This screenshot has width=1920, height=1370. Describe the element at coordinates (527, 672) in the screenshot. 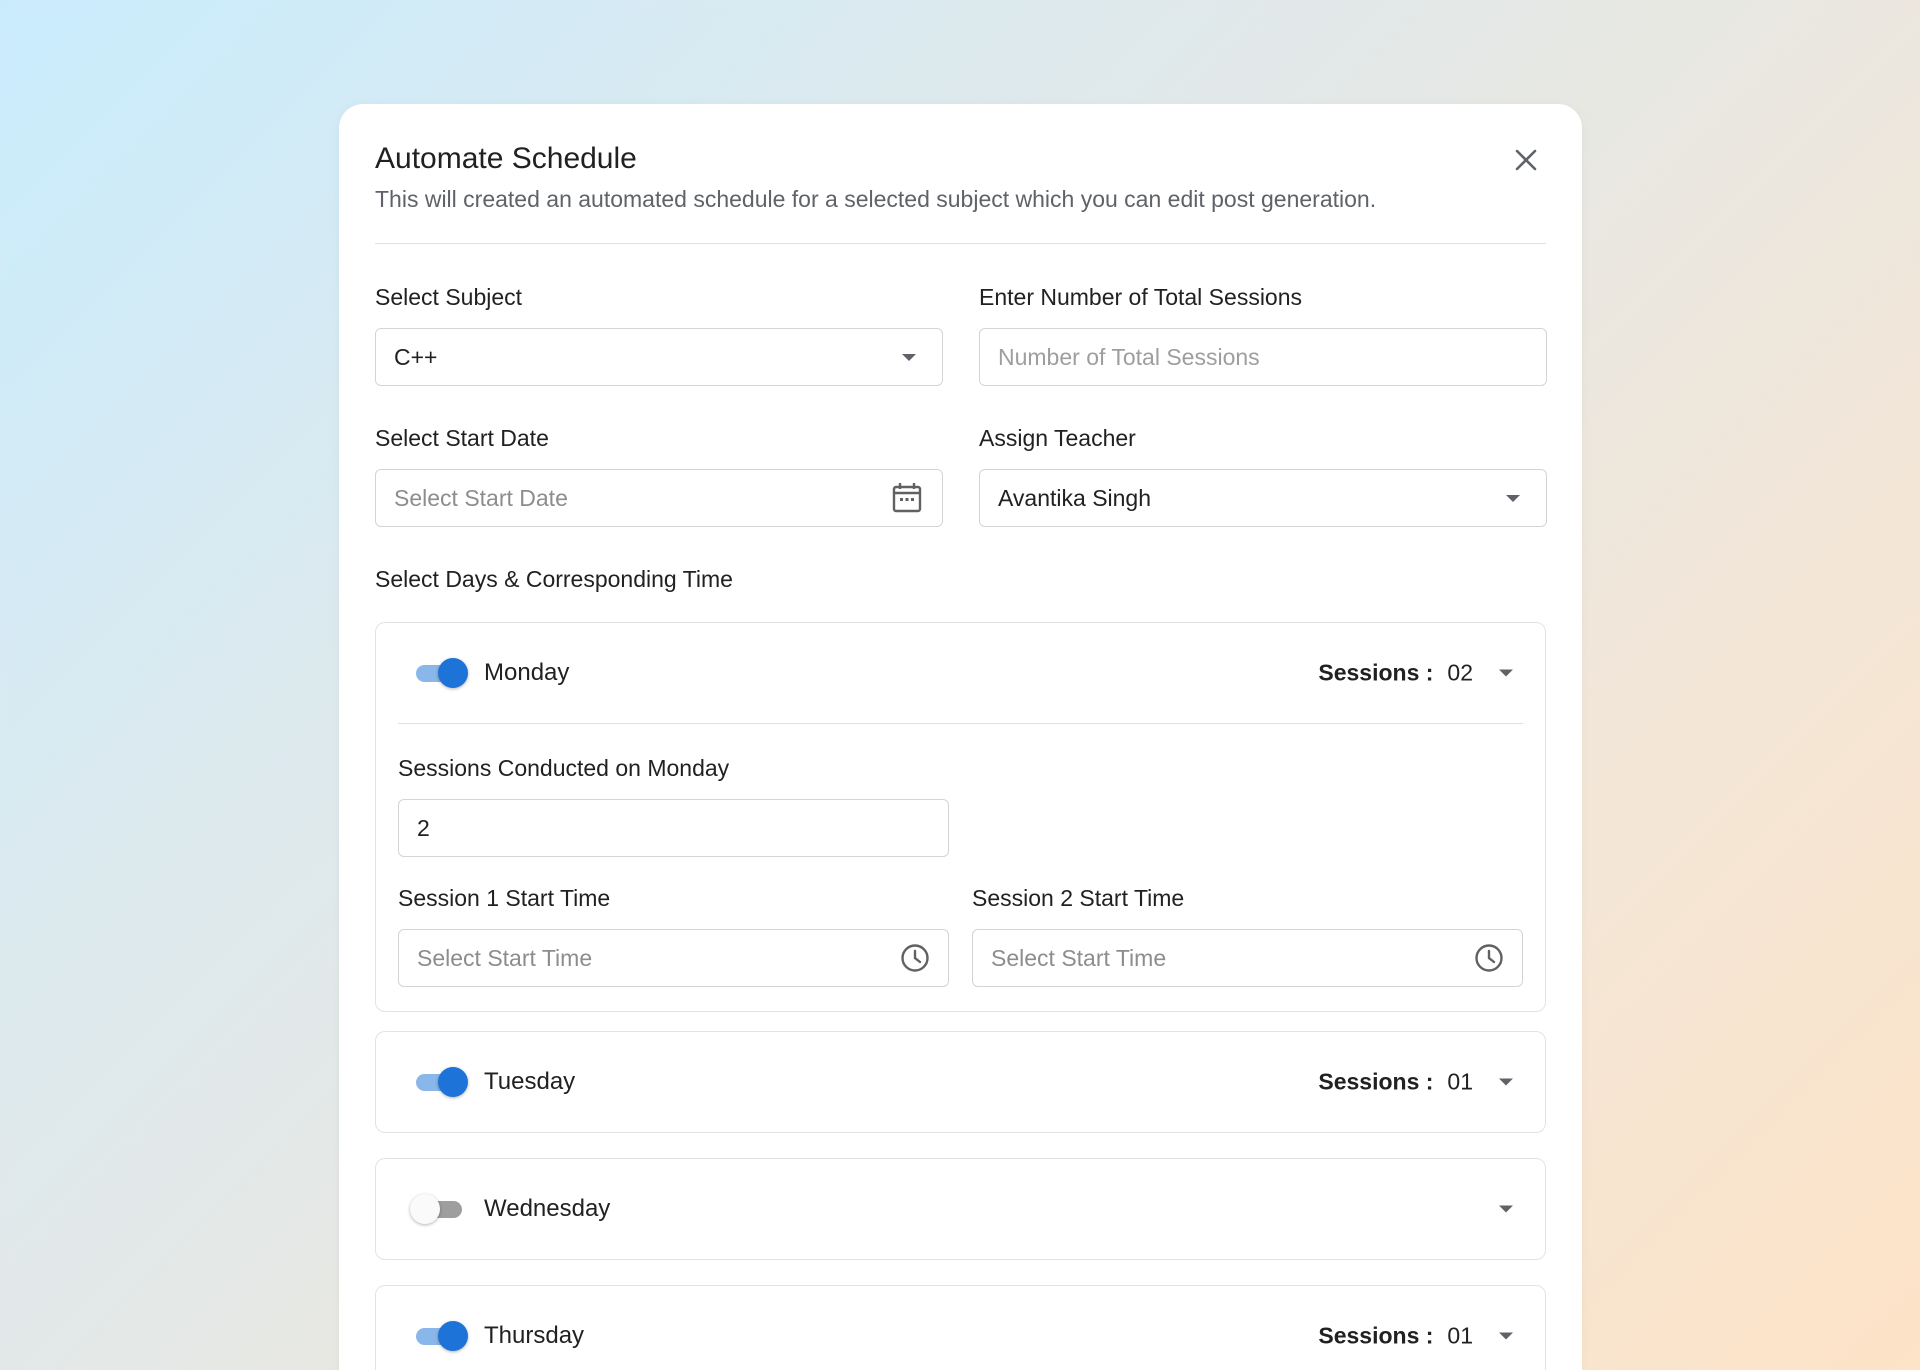

I see `day-name-monday: Monday` at that location.